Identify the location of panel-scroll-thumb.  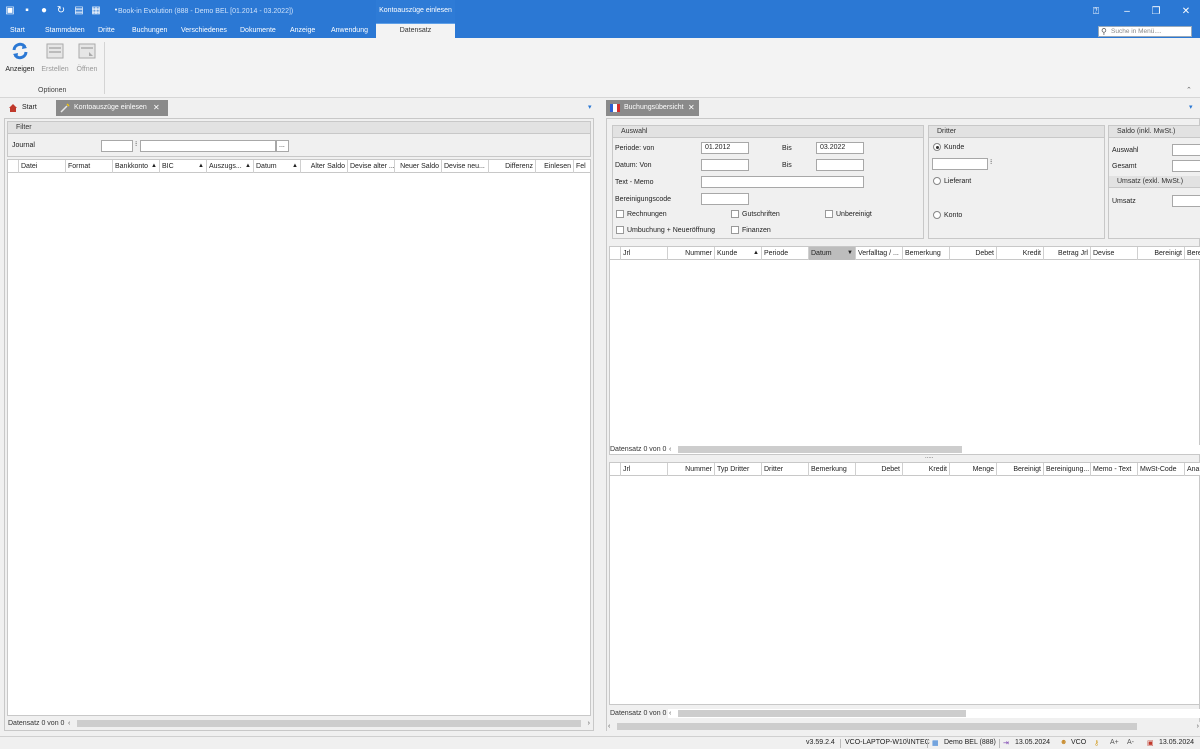
(877, 726).